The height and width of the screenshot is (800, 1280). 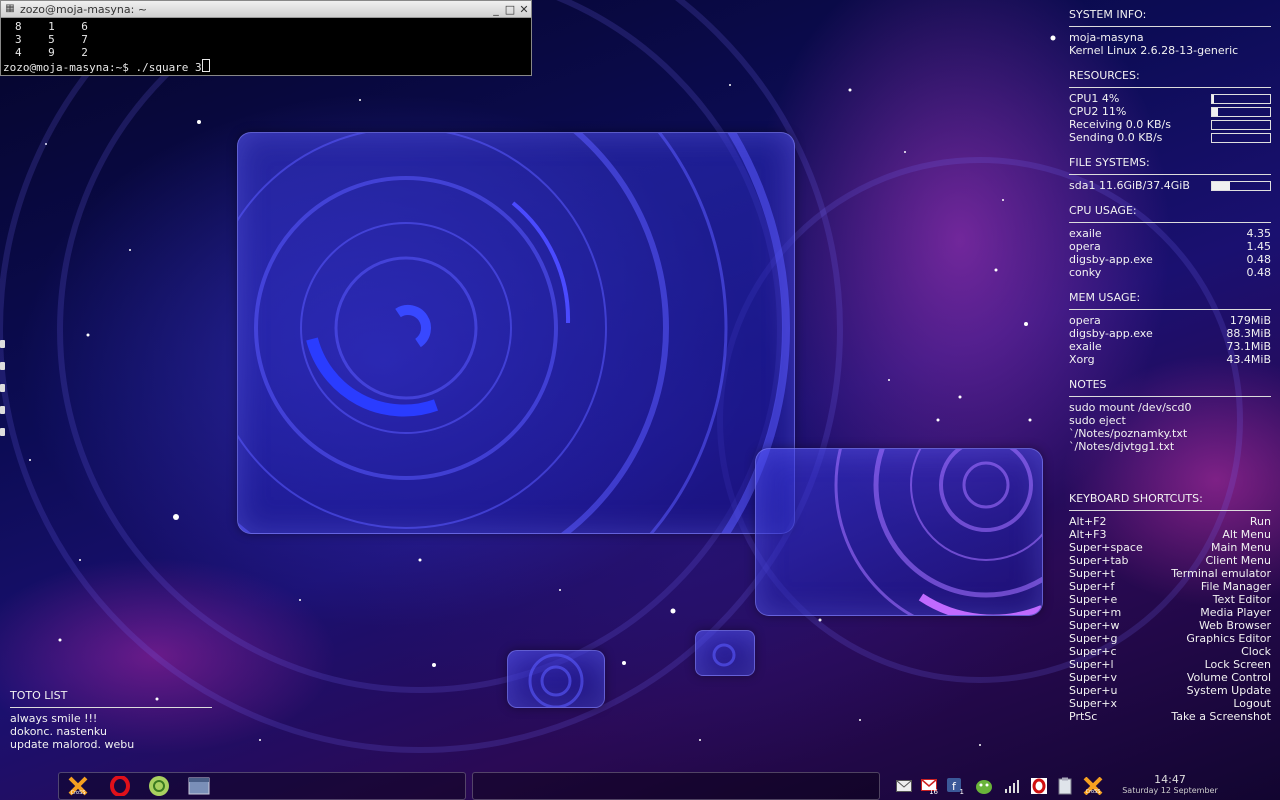 I want to click on terminal-line: 4 9 2, so click(x=51, y=52).